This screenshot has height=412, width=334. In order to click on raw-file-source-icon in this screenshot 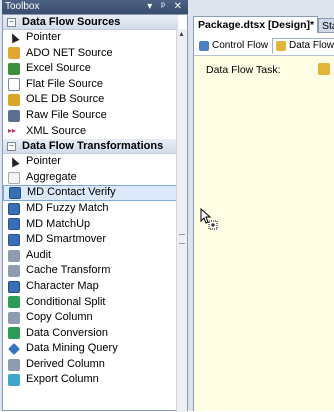, I will do `click(14, 115)`.